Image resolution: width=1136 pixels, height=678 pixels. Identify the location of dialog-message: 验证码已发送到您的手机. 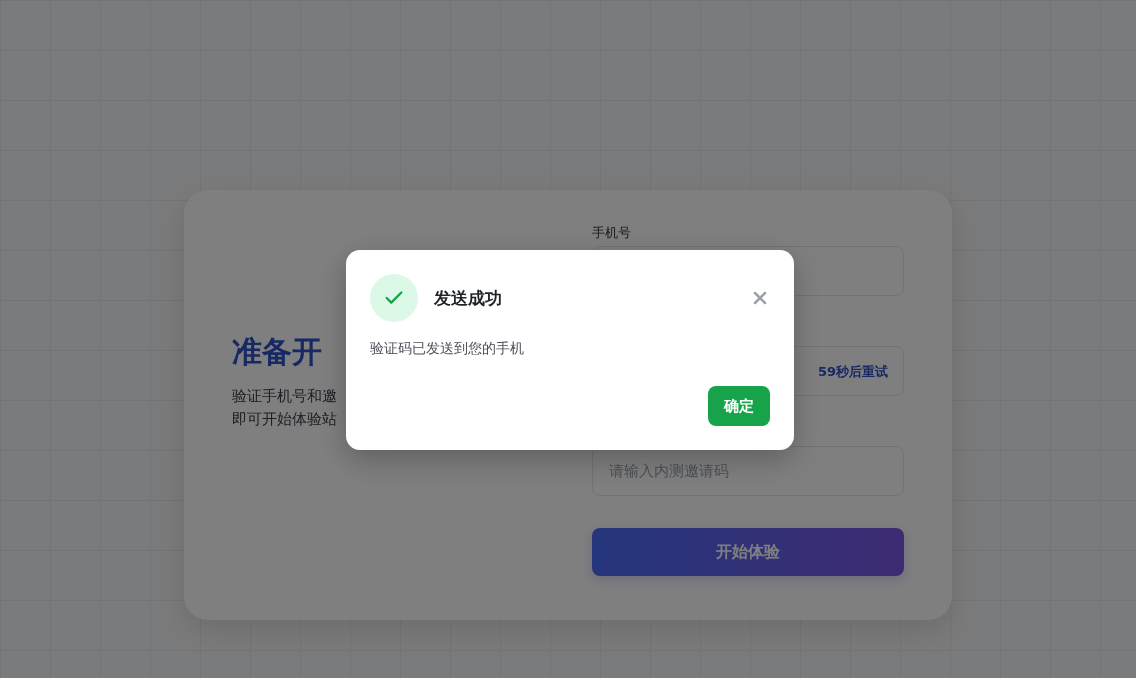
(447, 349).